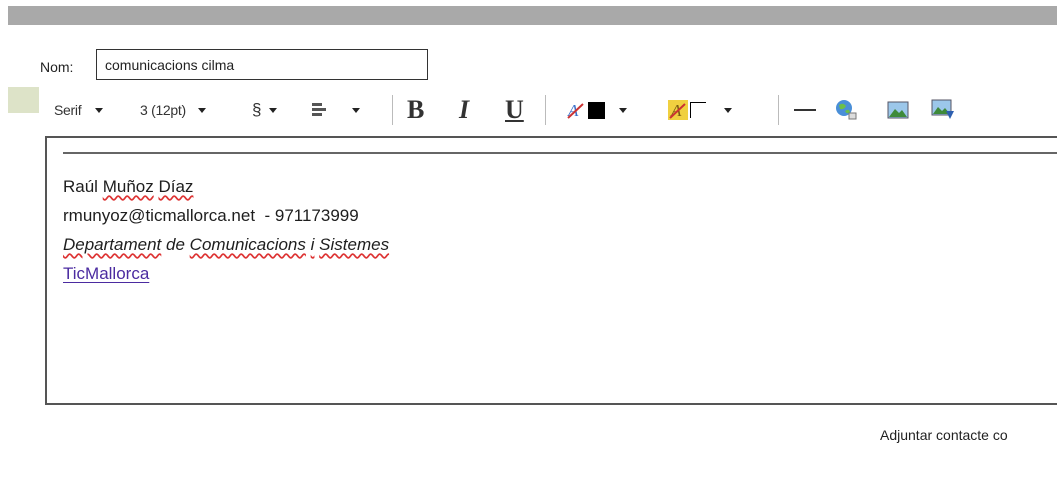 The height and width of the screenshot is (484, 1057). What do you see at coordinates (336, 110) in the screenshot?
I see `align-select` at bounding box center [336, 110].